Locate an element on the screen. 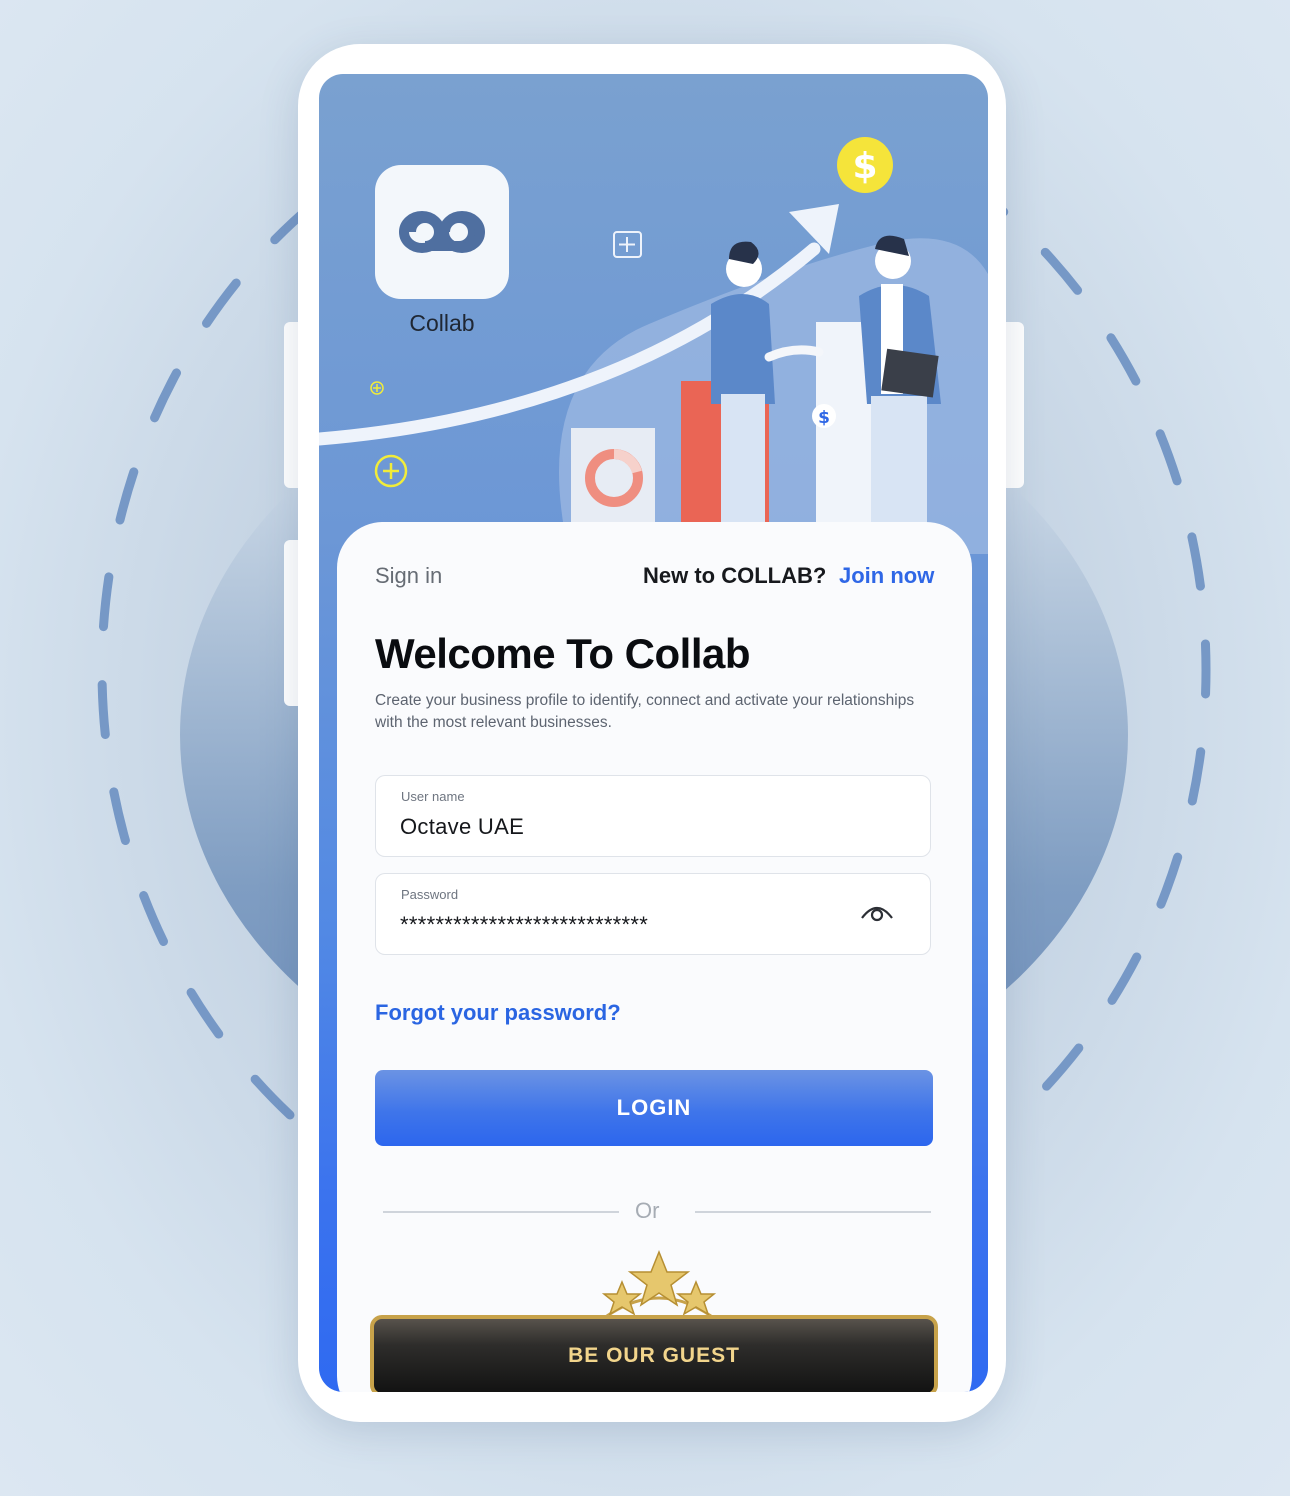  divider-right is located at coordinates (813, 1212).